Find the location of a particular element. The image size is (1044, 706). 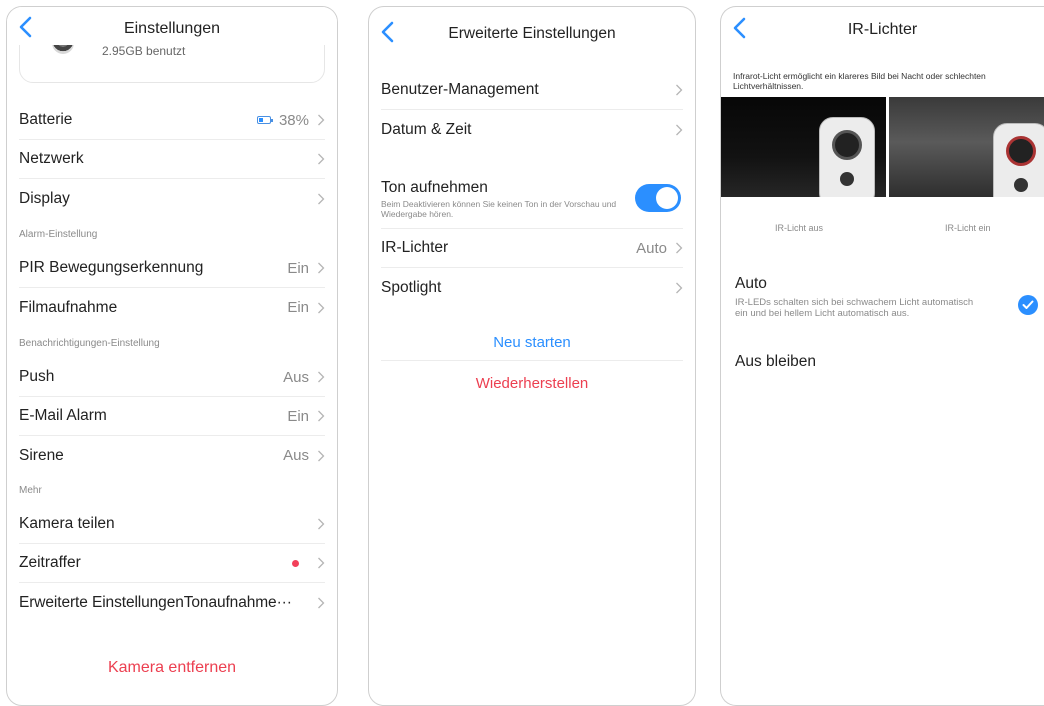

section-header-alarm: Alarm-Einstellung is located at coordinates (58, 234).